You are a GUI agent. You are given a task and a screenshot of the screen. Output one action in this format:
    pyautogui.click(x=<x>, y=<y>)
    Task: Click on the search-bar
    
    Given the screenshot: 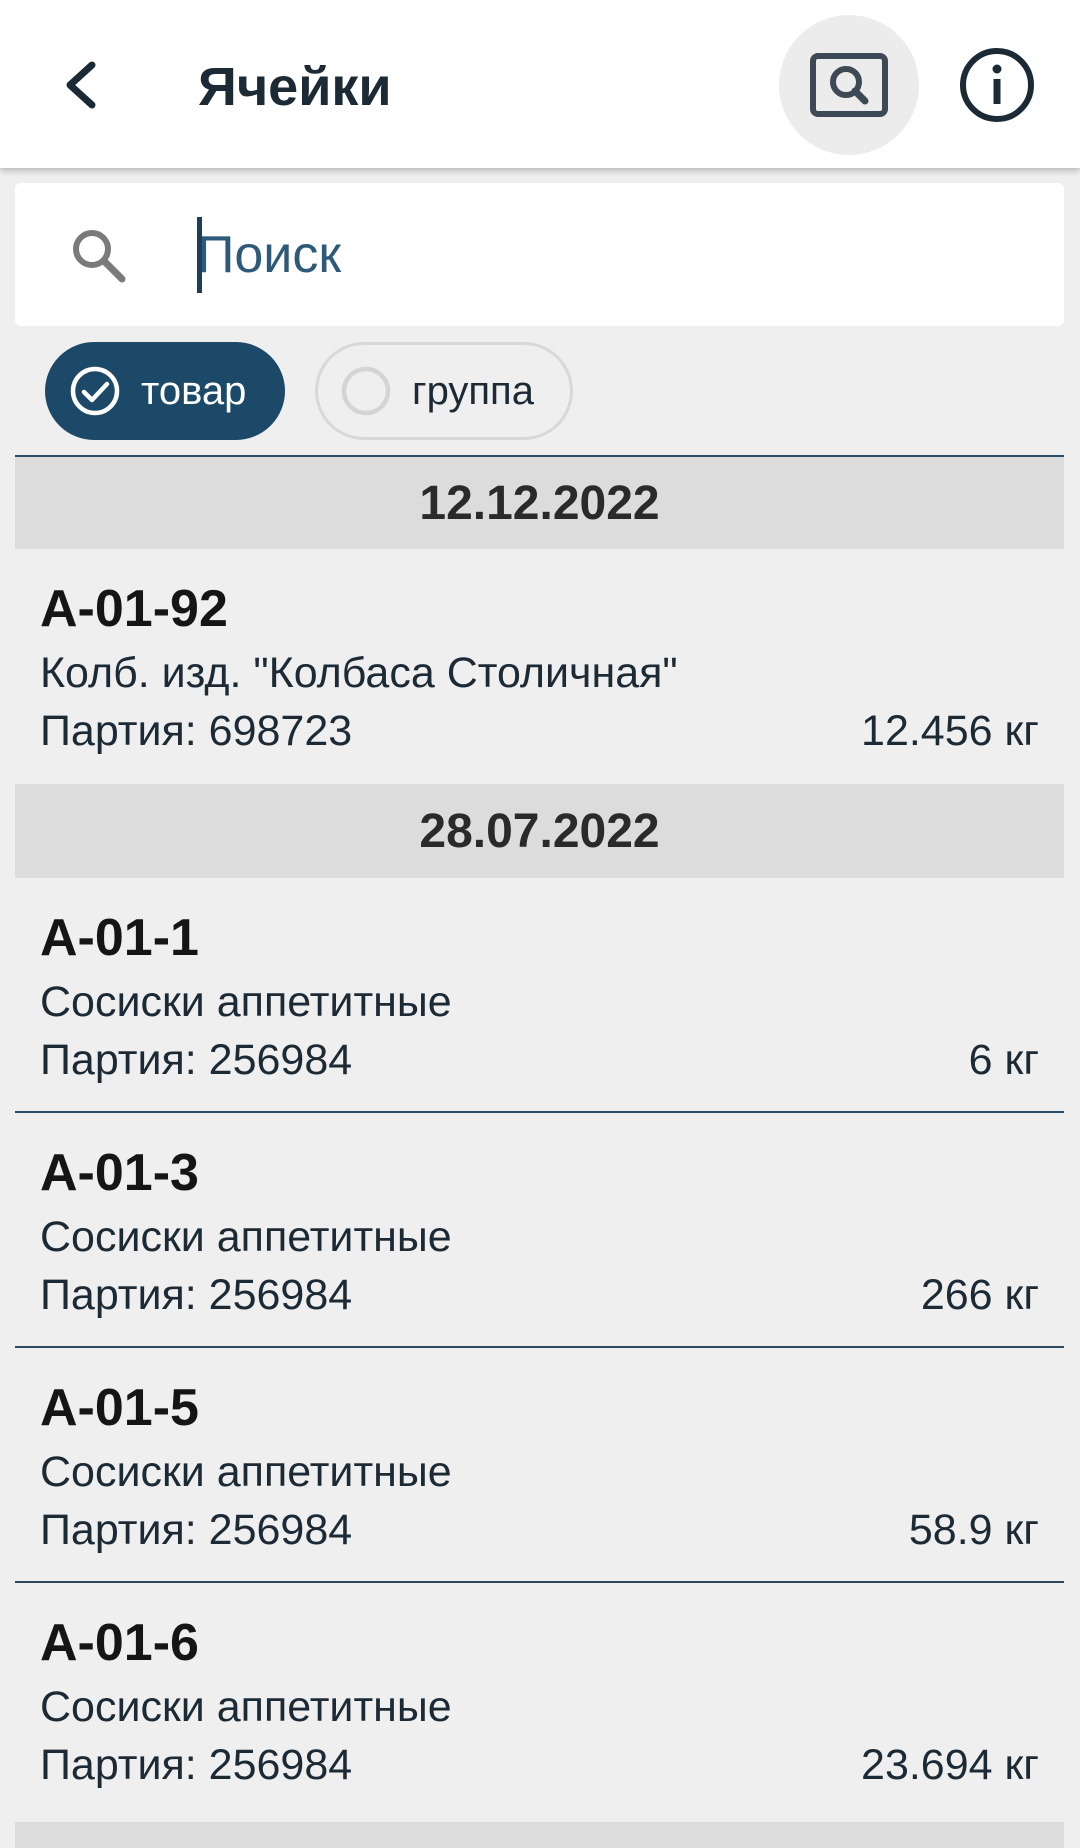 What is the action you would take?
    pyautogui.click(x=539, y=254)
    